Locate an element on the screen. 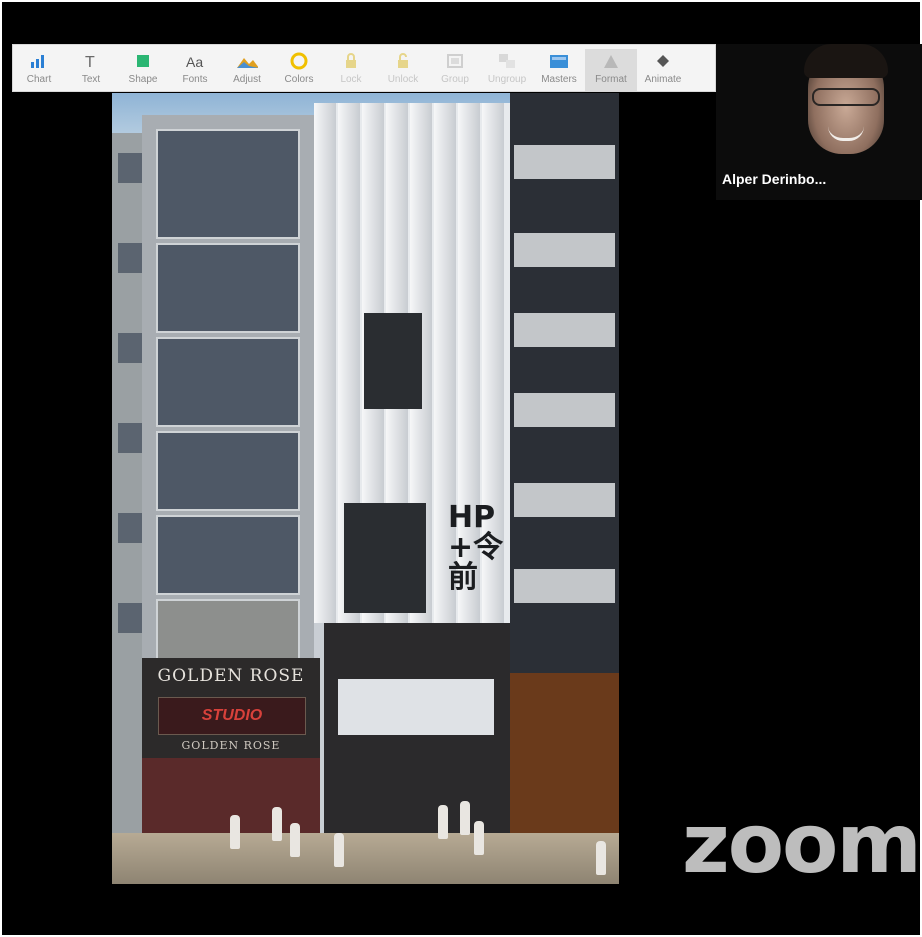 The height and width of the screenshot is (937, 922). format-icon is located at coordinates (611, 61).